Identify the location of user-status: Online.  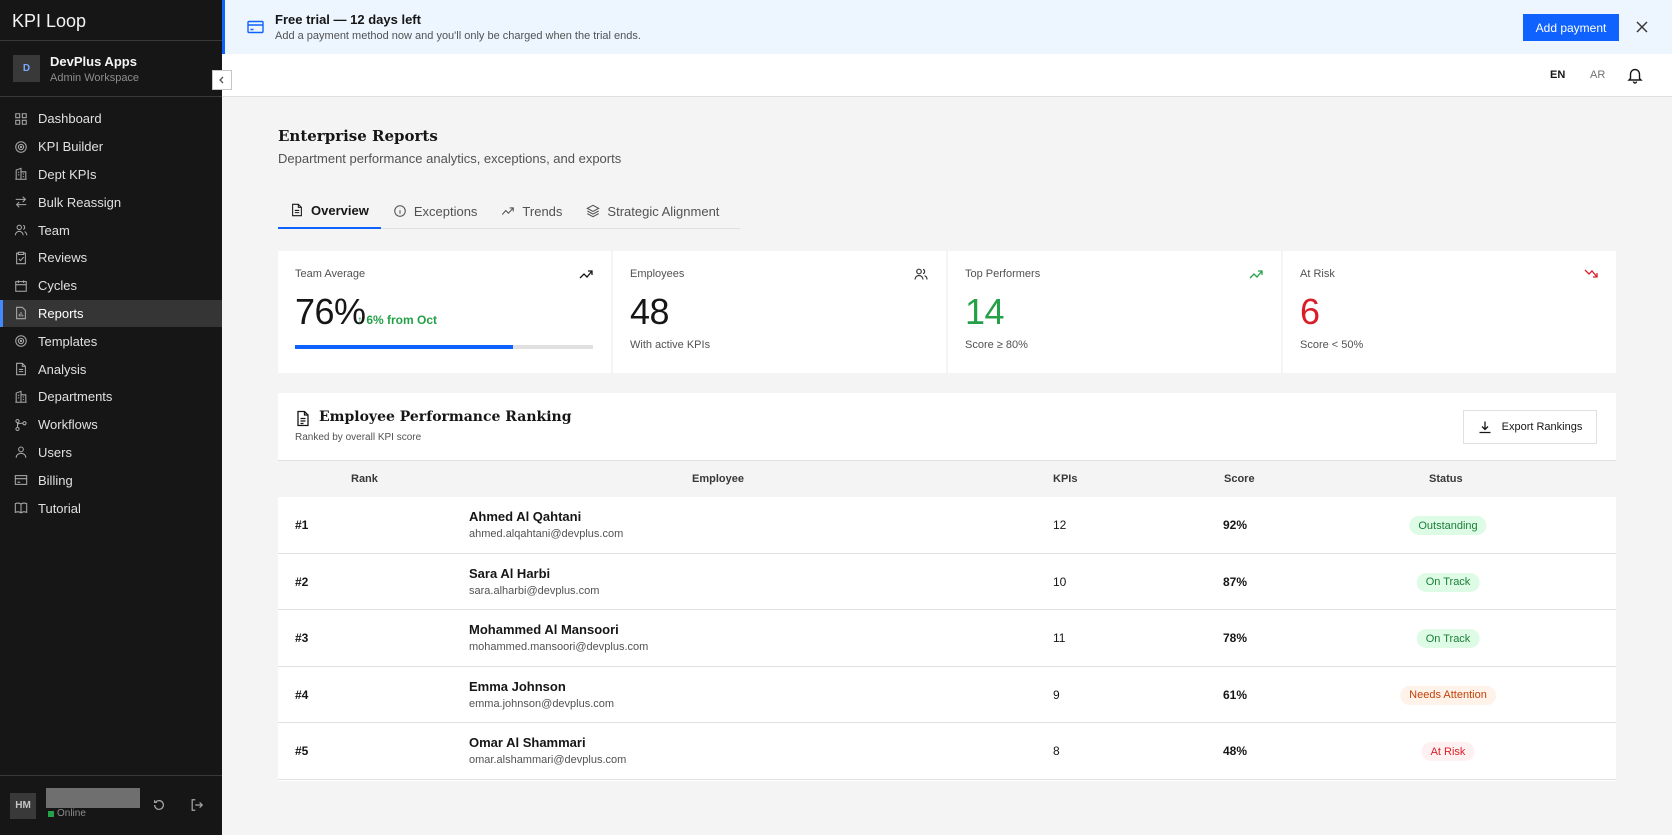
(67, 813).